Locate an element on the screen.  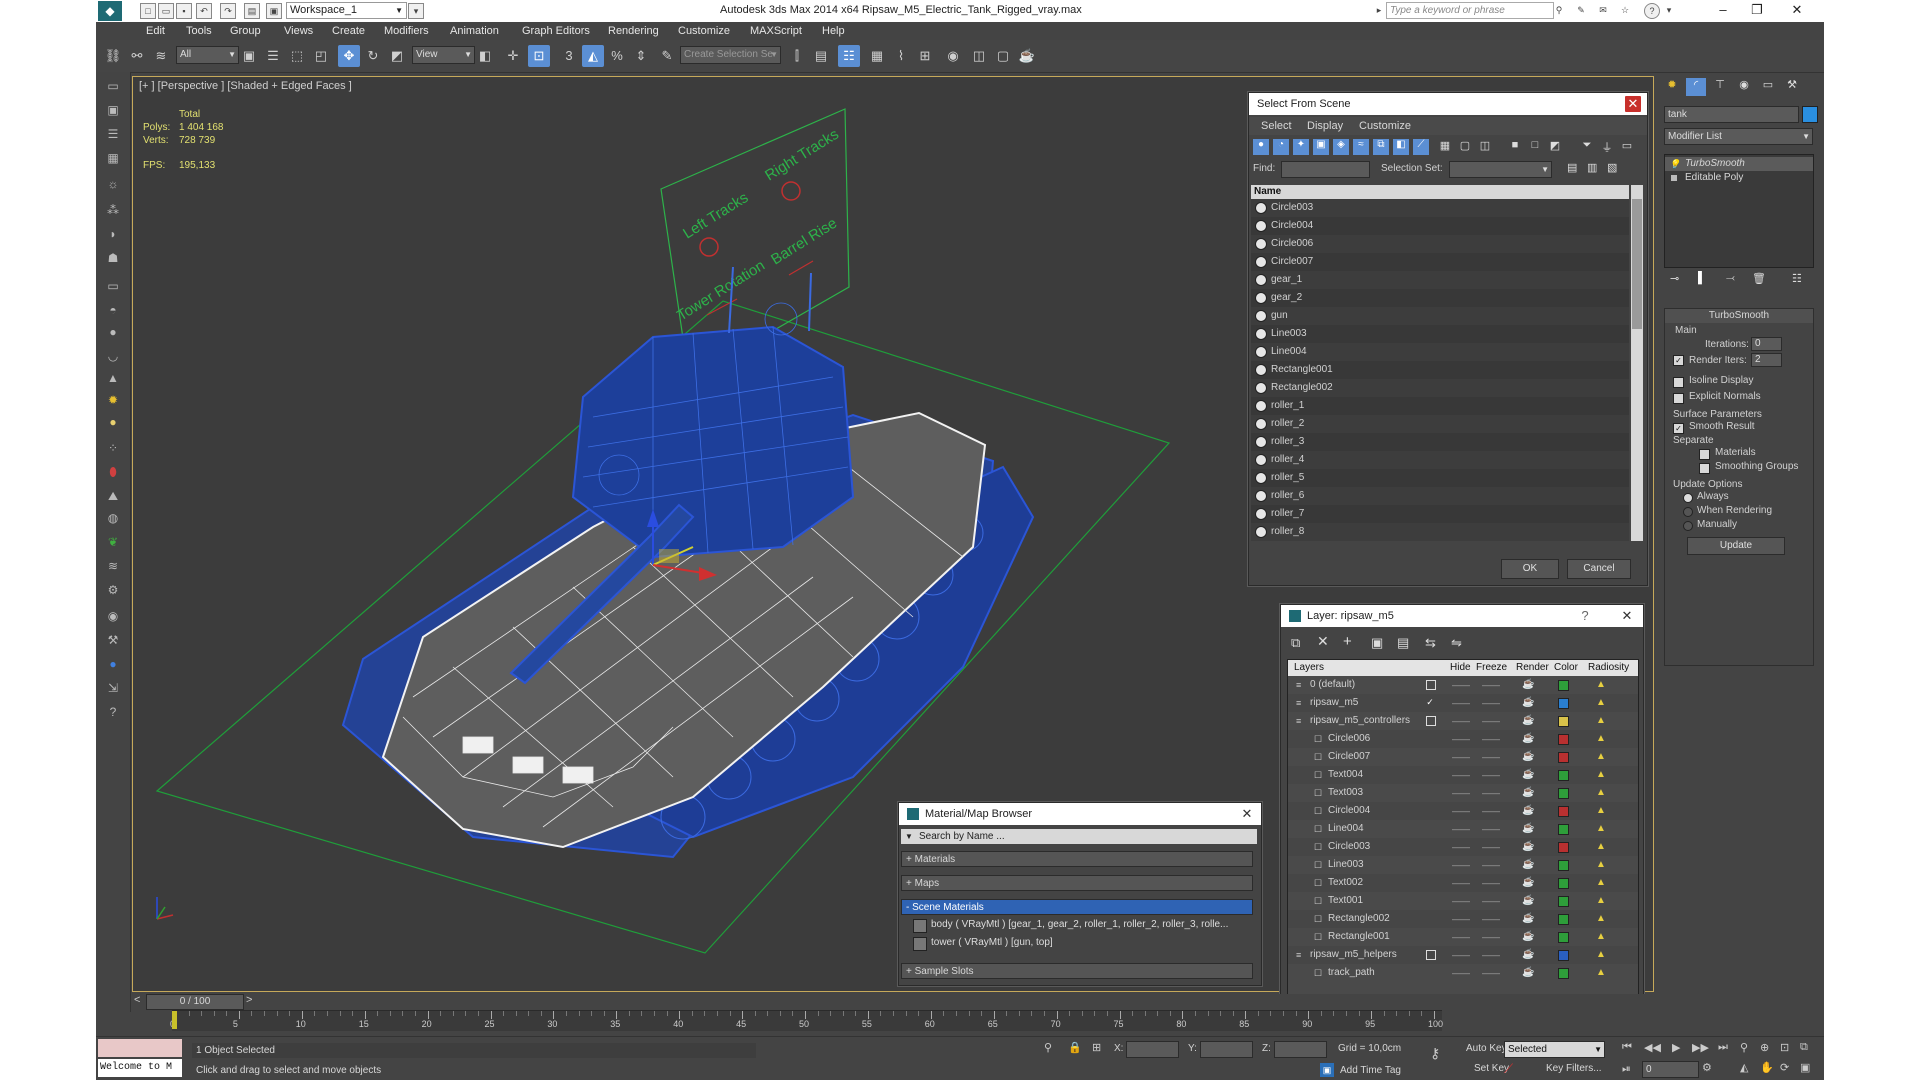
mirror-icon: ⫿ is located at coordinates (797, 56).